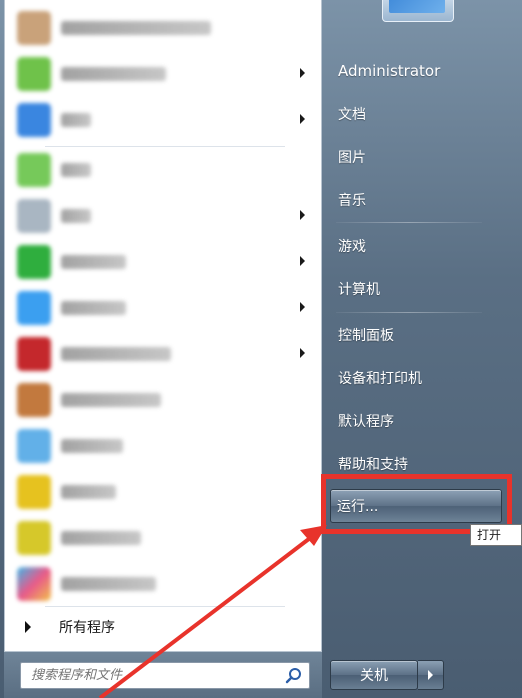 This screenshot has width=522, height=698. Describe the element at coordinates (417, 157) in the screenshot. I see `pictures-item: 图片` at that location.